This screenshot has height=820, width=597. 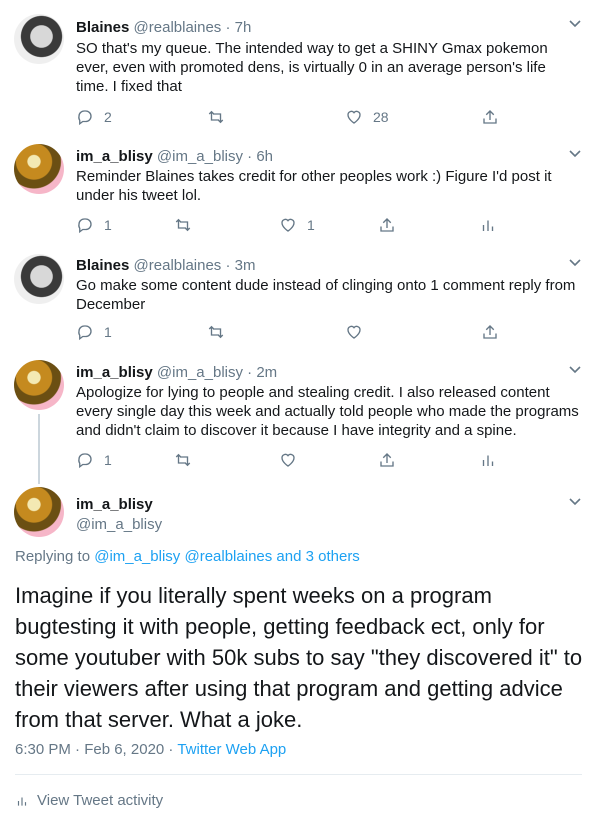 I want to click on main-display-name: im_a_blisy, so click(x=114, y=504).